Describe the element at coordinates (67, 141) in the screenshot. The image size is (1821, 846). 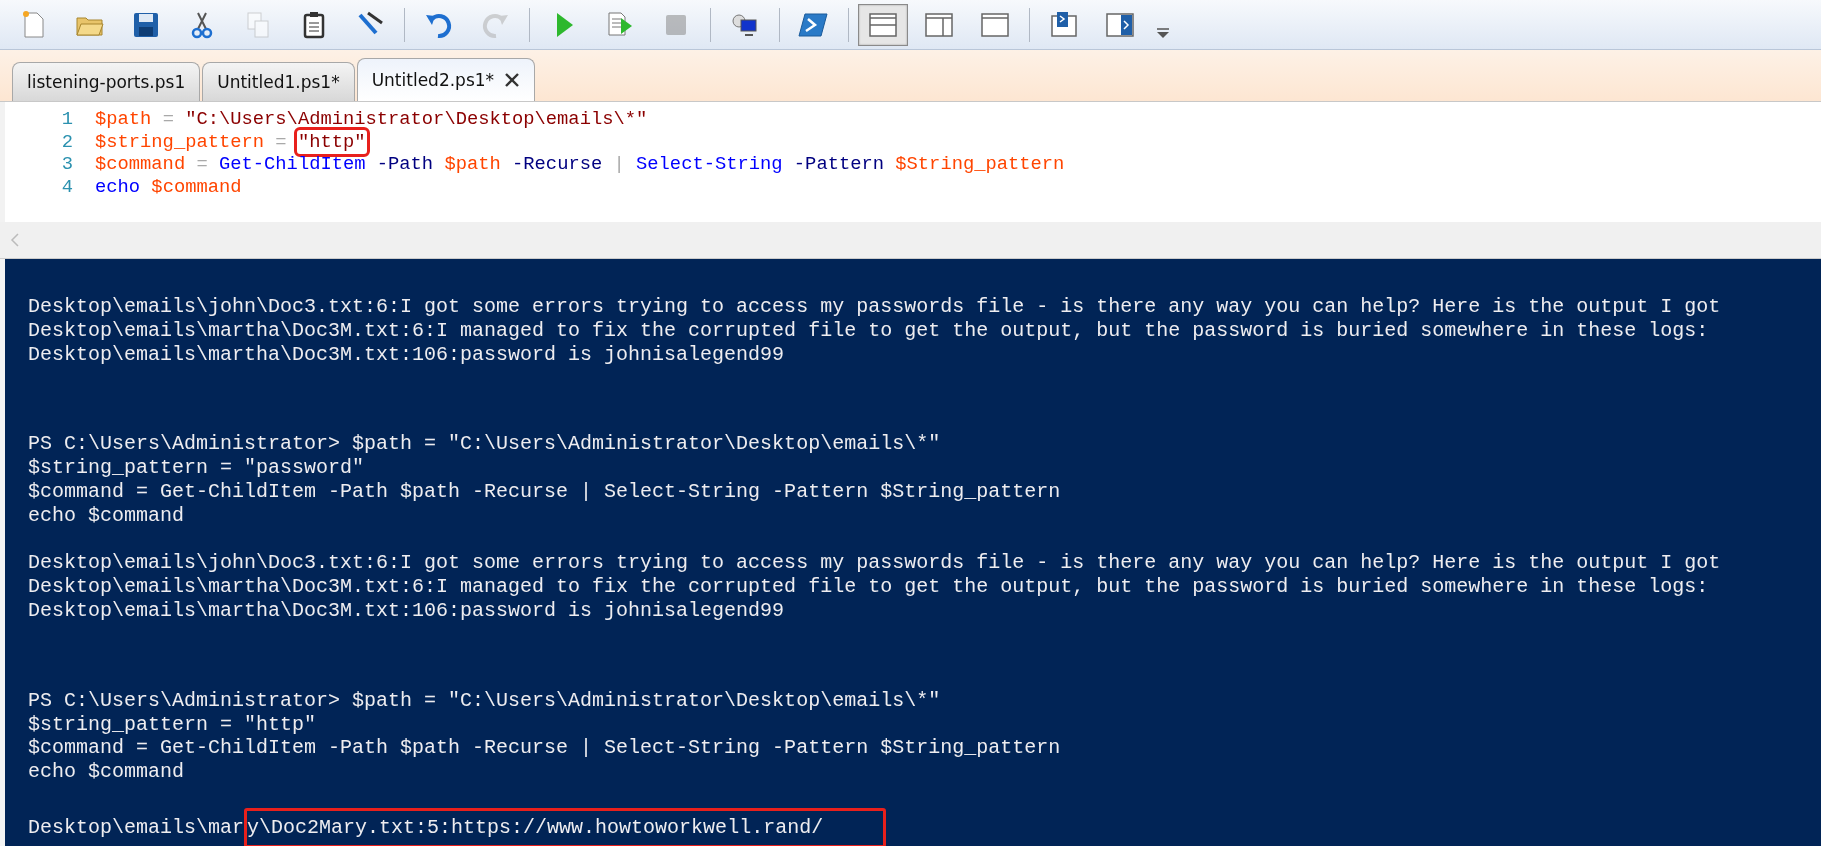
I see `line-number: 2` at that location.